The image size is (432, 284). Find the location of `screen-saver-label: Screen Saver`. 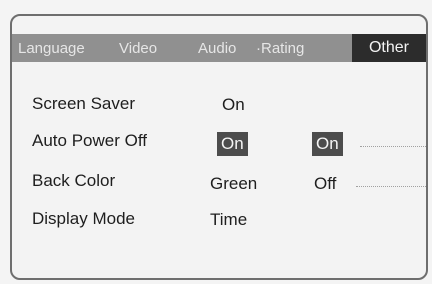

screen-saver-label: Screen Saver is located at coordinates (83, 103).